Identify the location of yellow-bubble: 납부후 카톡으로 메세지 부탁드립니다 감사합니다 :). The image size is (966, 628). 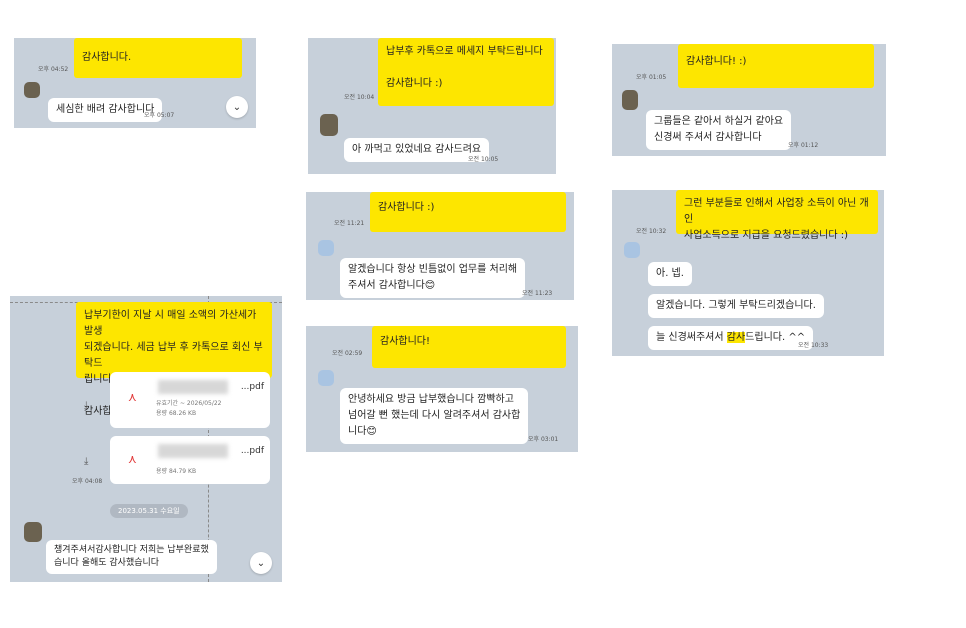
(466, 72).